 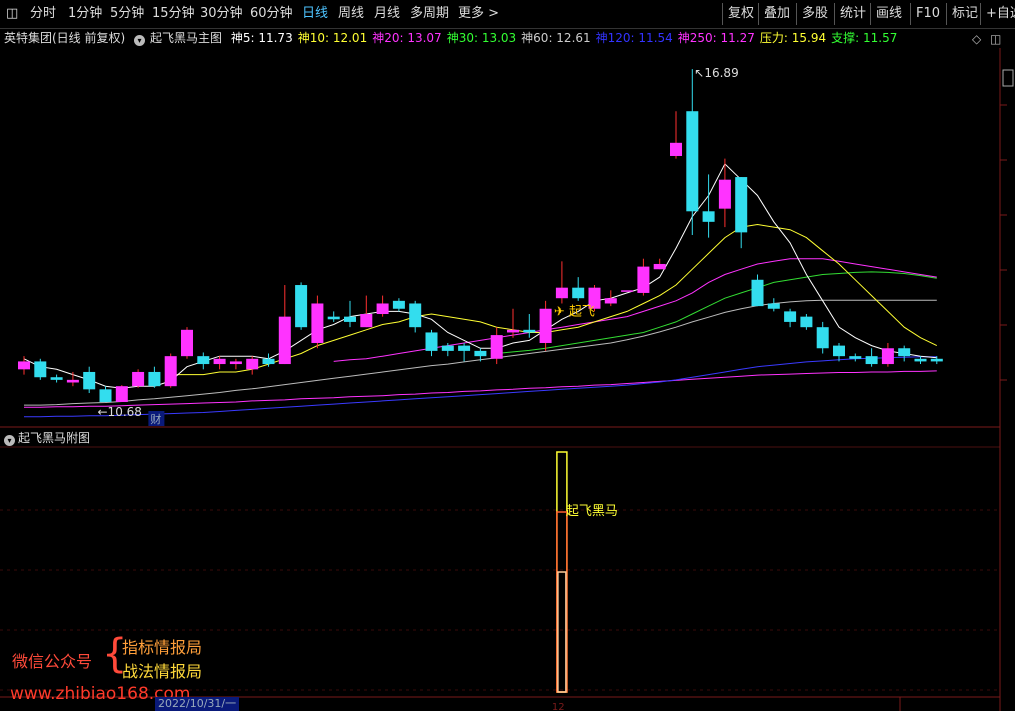 I want to click on ma-line-ma120, so click(x=480, y=387).